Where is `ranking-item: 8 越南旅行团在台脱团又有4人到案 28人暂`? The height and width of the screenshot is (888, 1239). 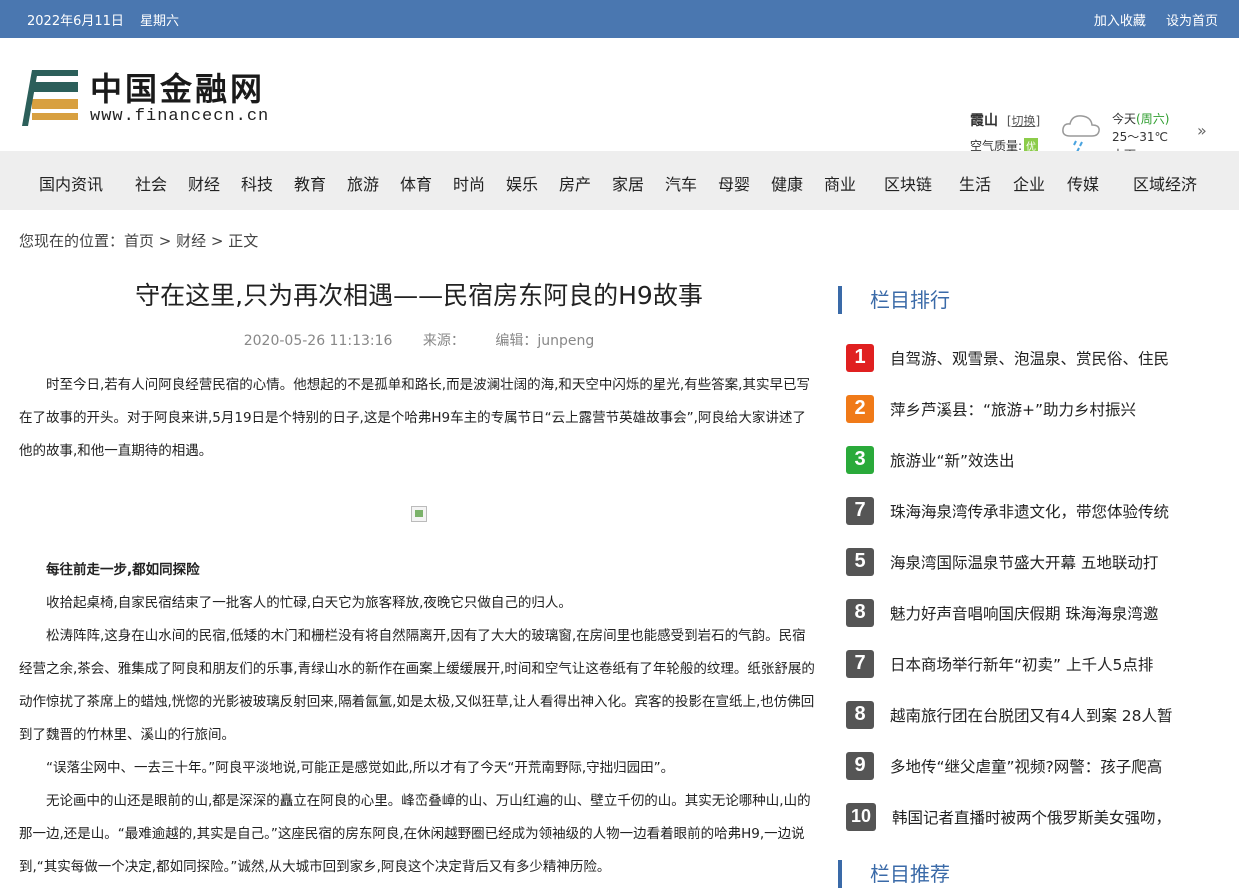
ranking-item: 8 越南旅行团在台脱团又有4人到案 28人暂 is located at coordinates (1018, 714).